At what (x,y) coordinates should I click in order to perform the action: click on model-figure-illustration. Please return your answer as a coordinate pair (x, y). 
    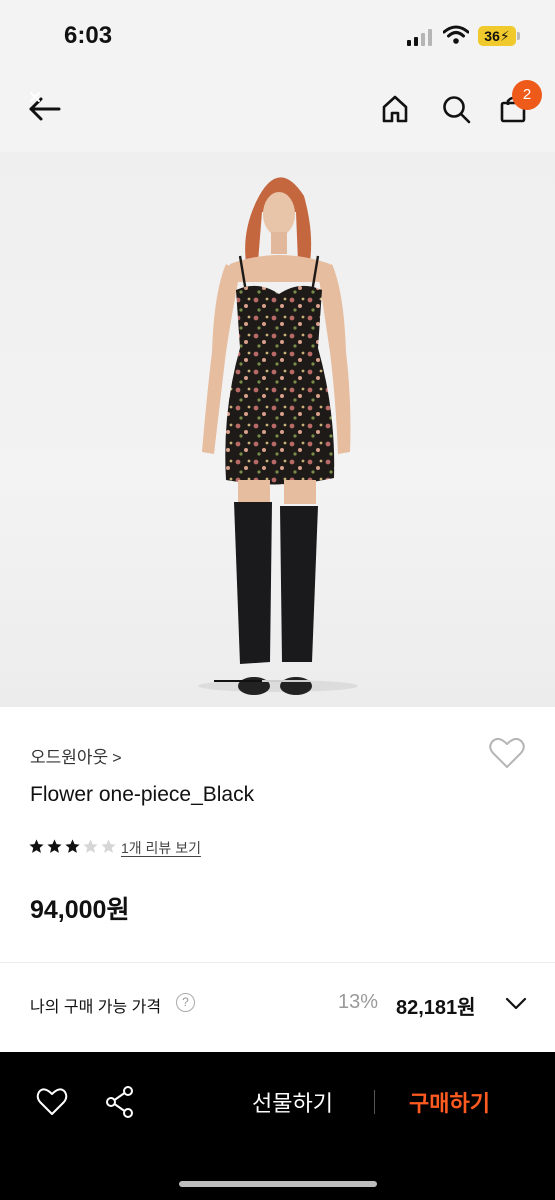
    Looking at the image, I should click on (278, 436).